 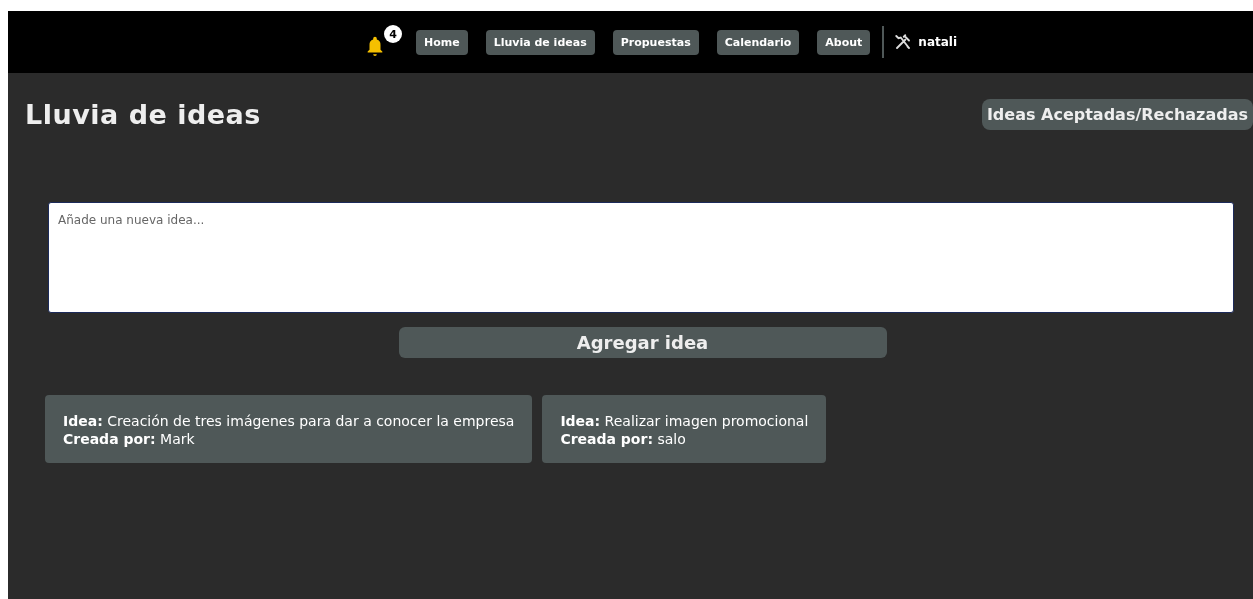 What do you see at coordinates (540, 42) in the screenshot?
I see `nav-link: Lluvia de ideas` at bounding box center [540, 42].